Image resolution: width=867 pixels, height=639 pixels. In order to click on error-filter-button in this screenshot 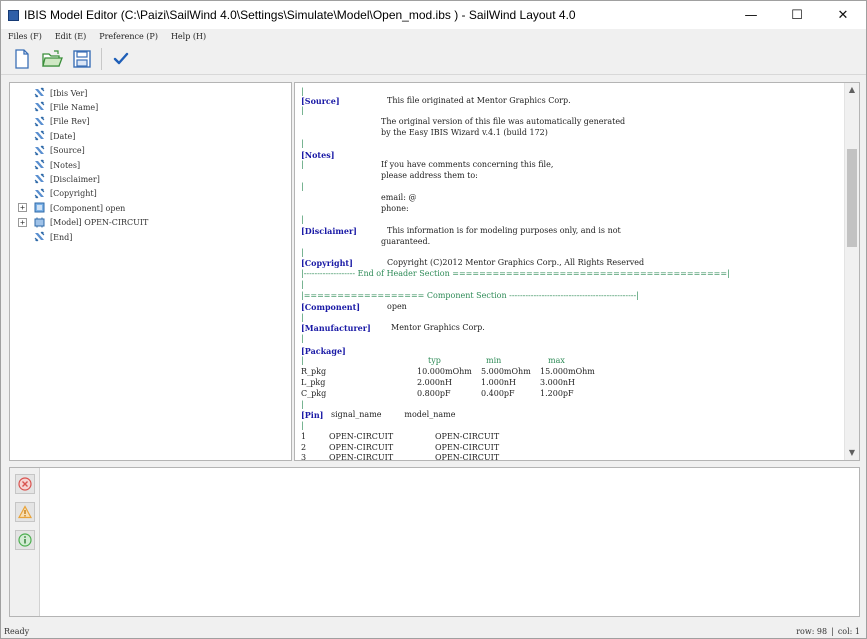, I will do `click(25, 484)`.